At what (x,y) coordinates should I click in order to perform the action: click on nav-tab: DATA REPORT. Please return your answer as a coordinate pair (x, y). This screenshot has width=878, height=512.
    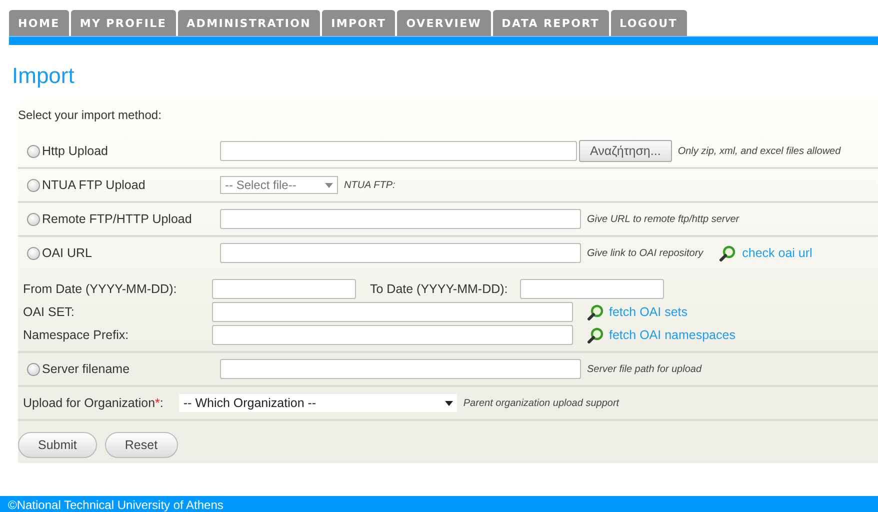
    Looking at the image, I should click on (550, 23).